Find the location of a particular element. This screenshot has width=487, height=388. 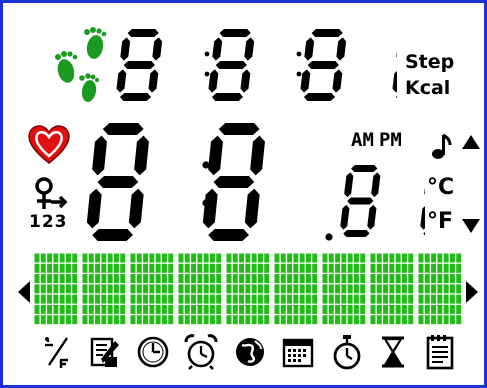

clock-icon is located at coordinates (153, 352).